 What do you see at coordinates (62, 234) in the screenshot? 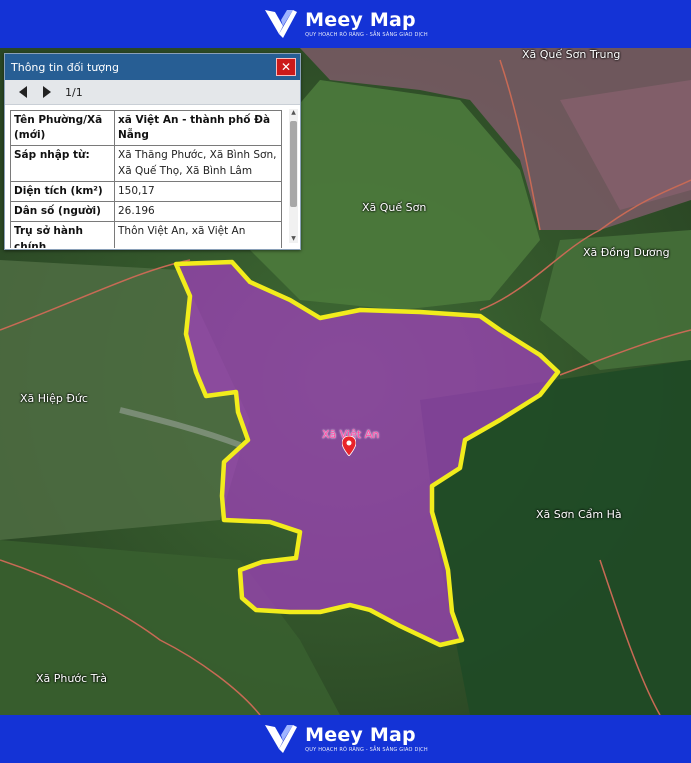
I see `row-key: Trụ sở hành chính` at bounding box center [62, 234].